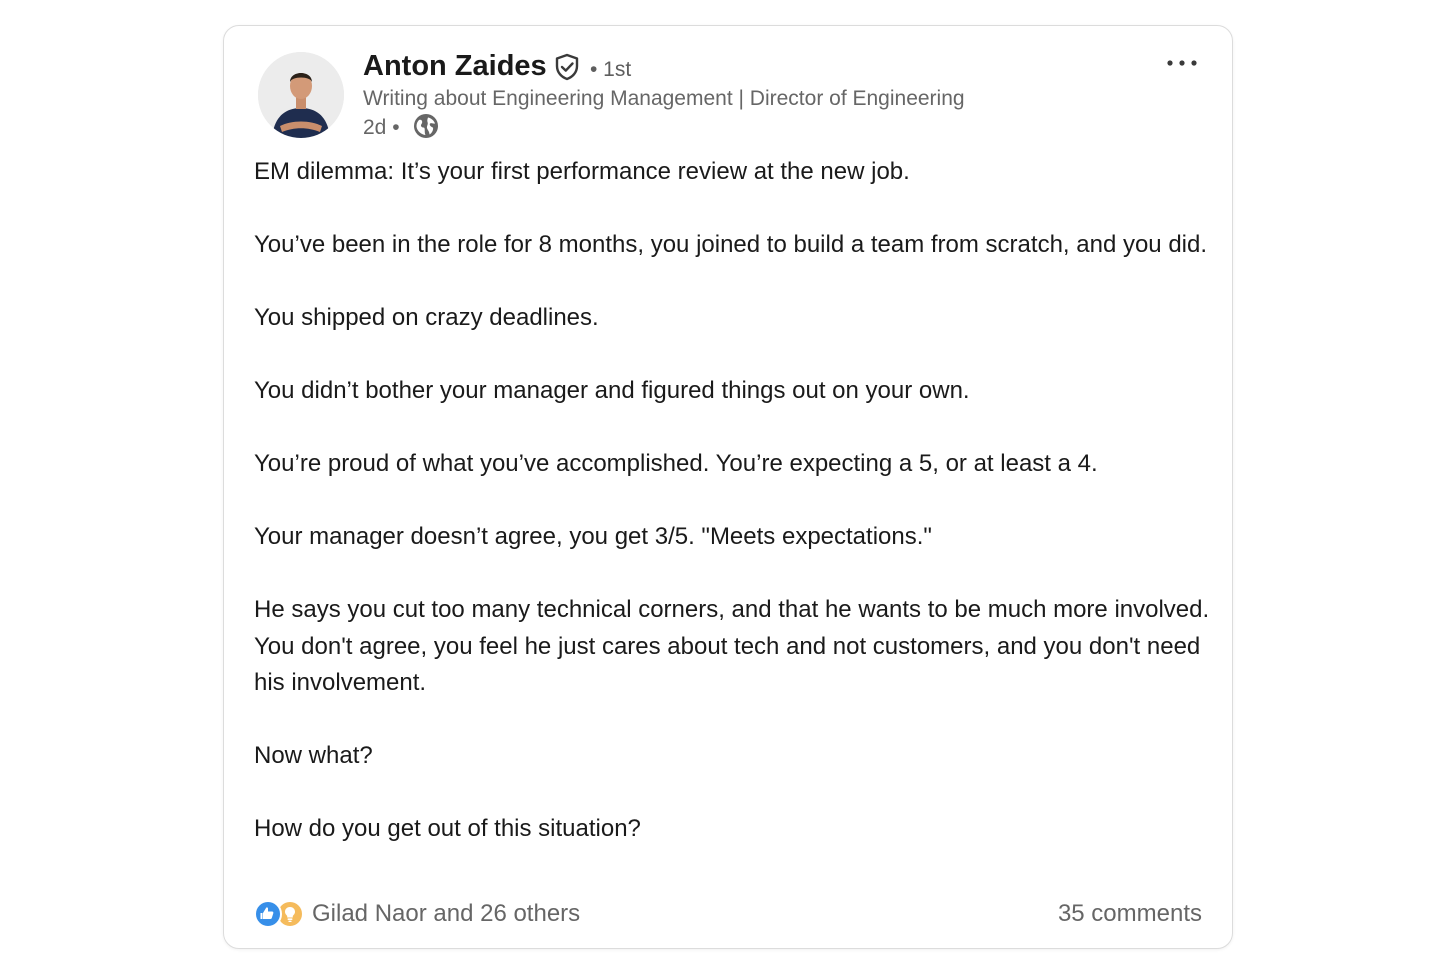 The image size is (1456, 977). Describe the element at coordinates (611, 69) in the screenshot. I see `connection-degree: • 1st` at that location.